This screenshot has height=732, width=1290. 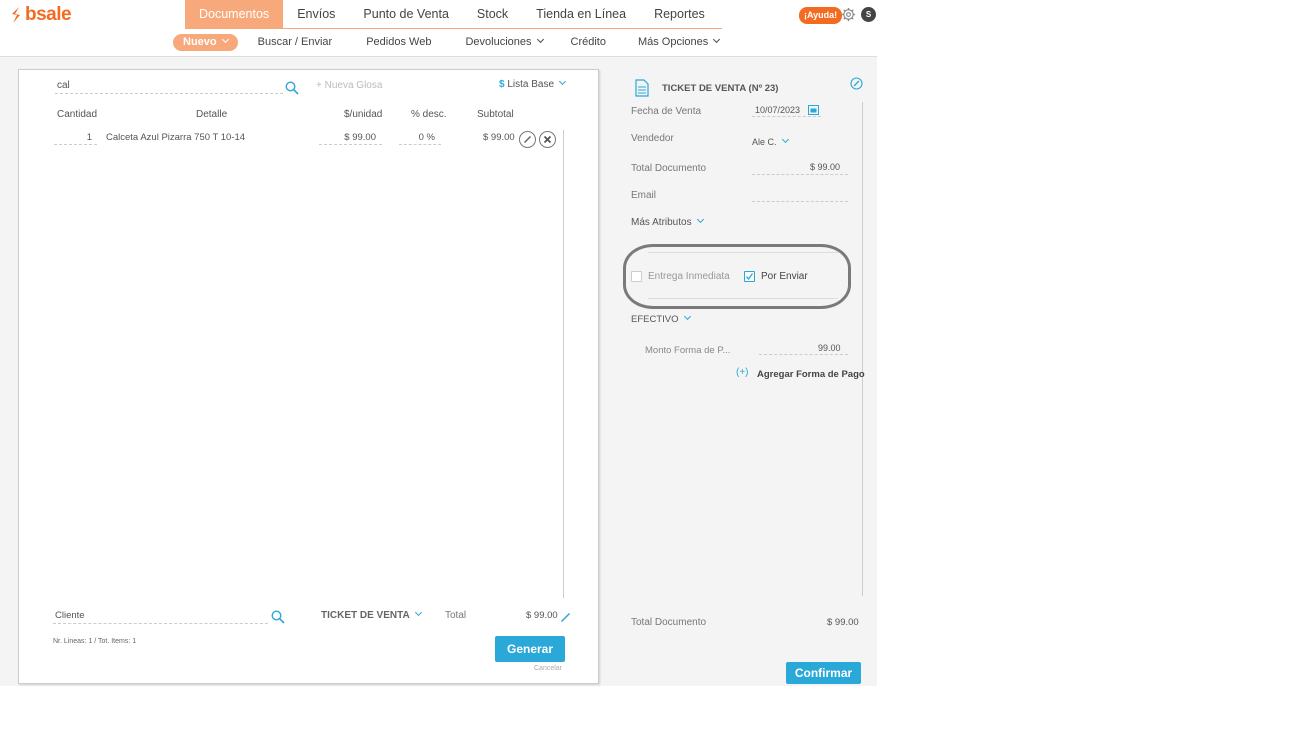 I want to click on col-cantidad: Cantidad, so click(x=77, y=114).